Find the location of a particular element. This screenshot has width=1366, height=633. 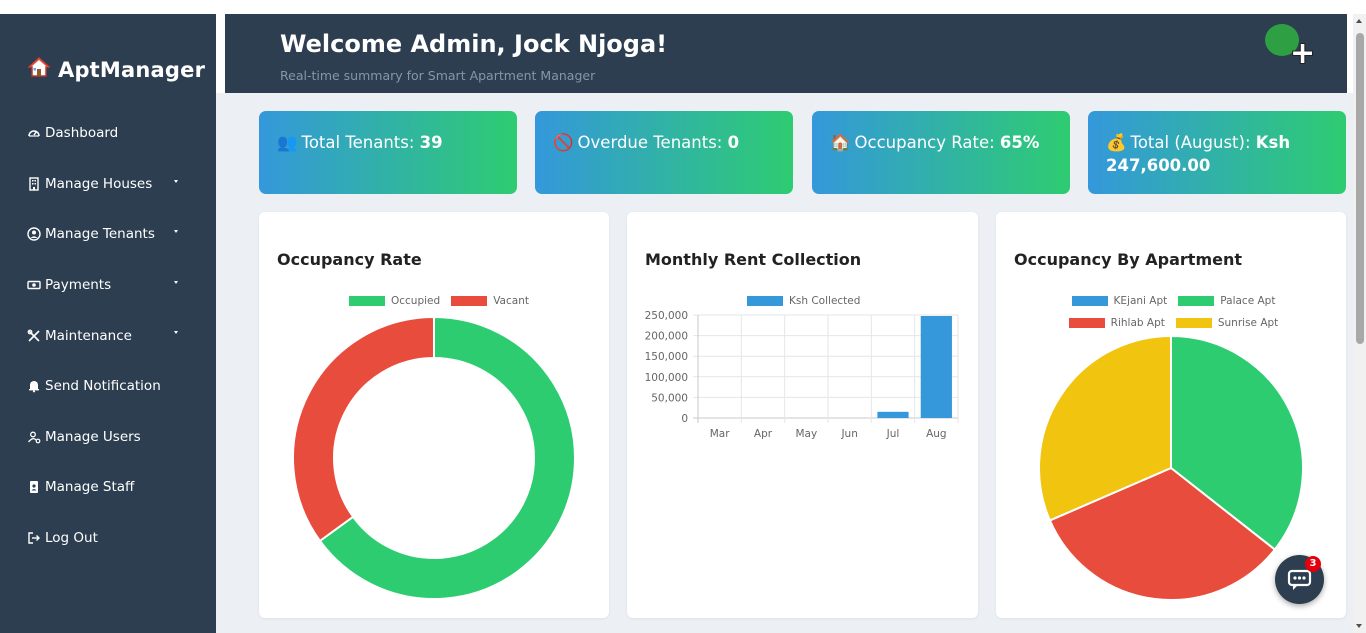

id-badge-icon is located at coordinates (34, 487).